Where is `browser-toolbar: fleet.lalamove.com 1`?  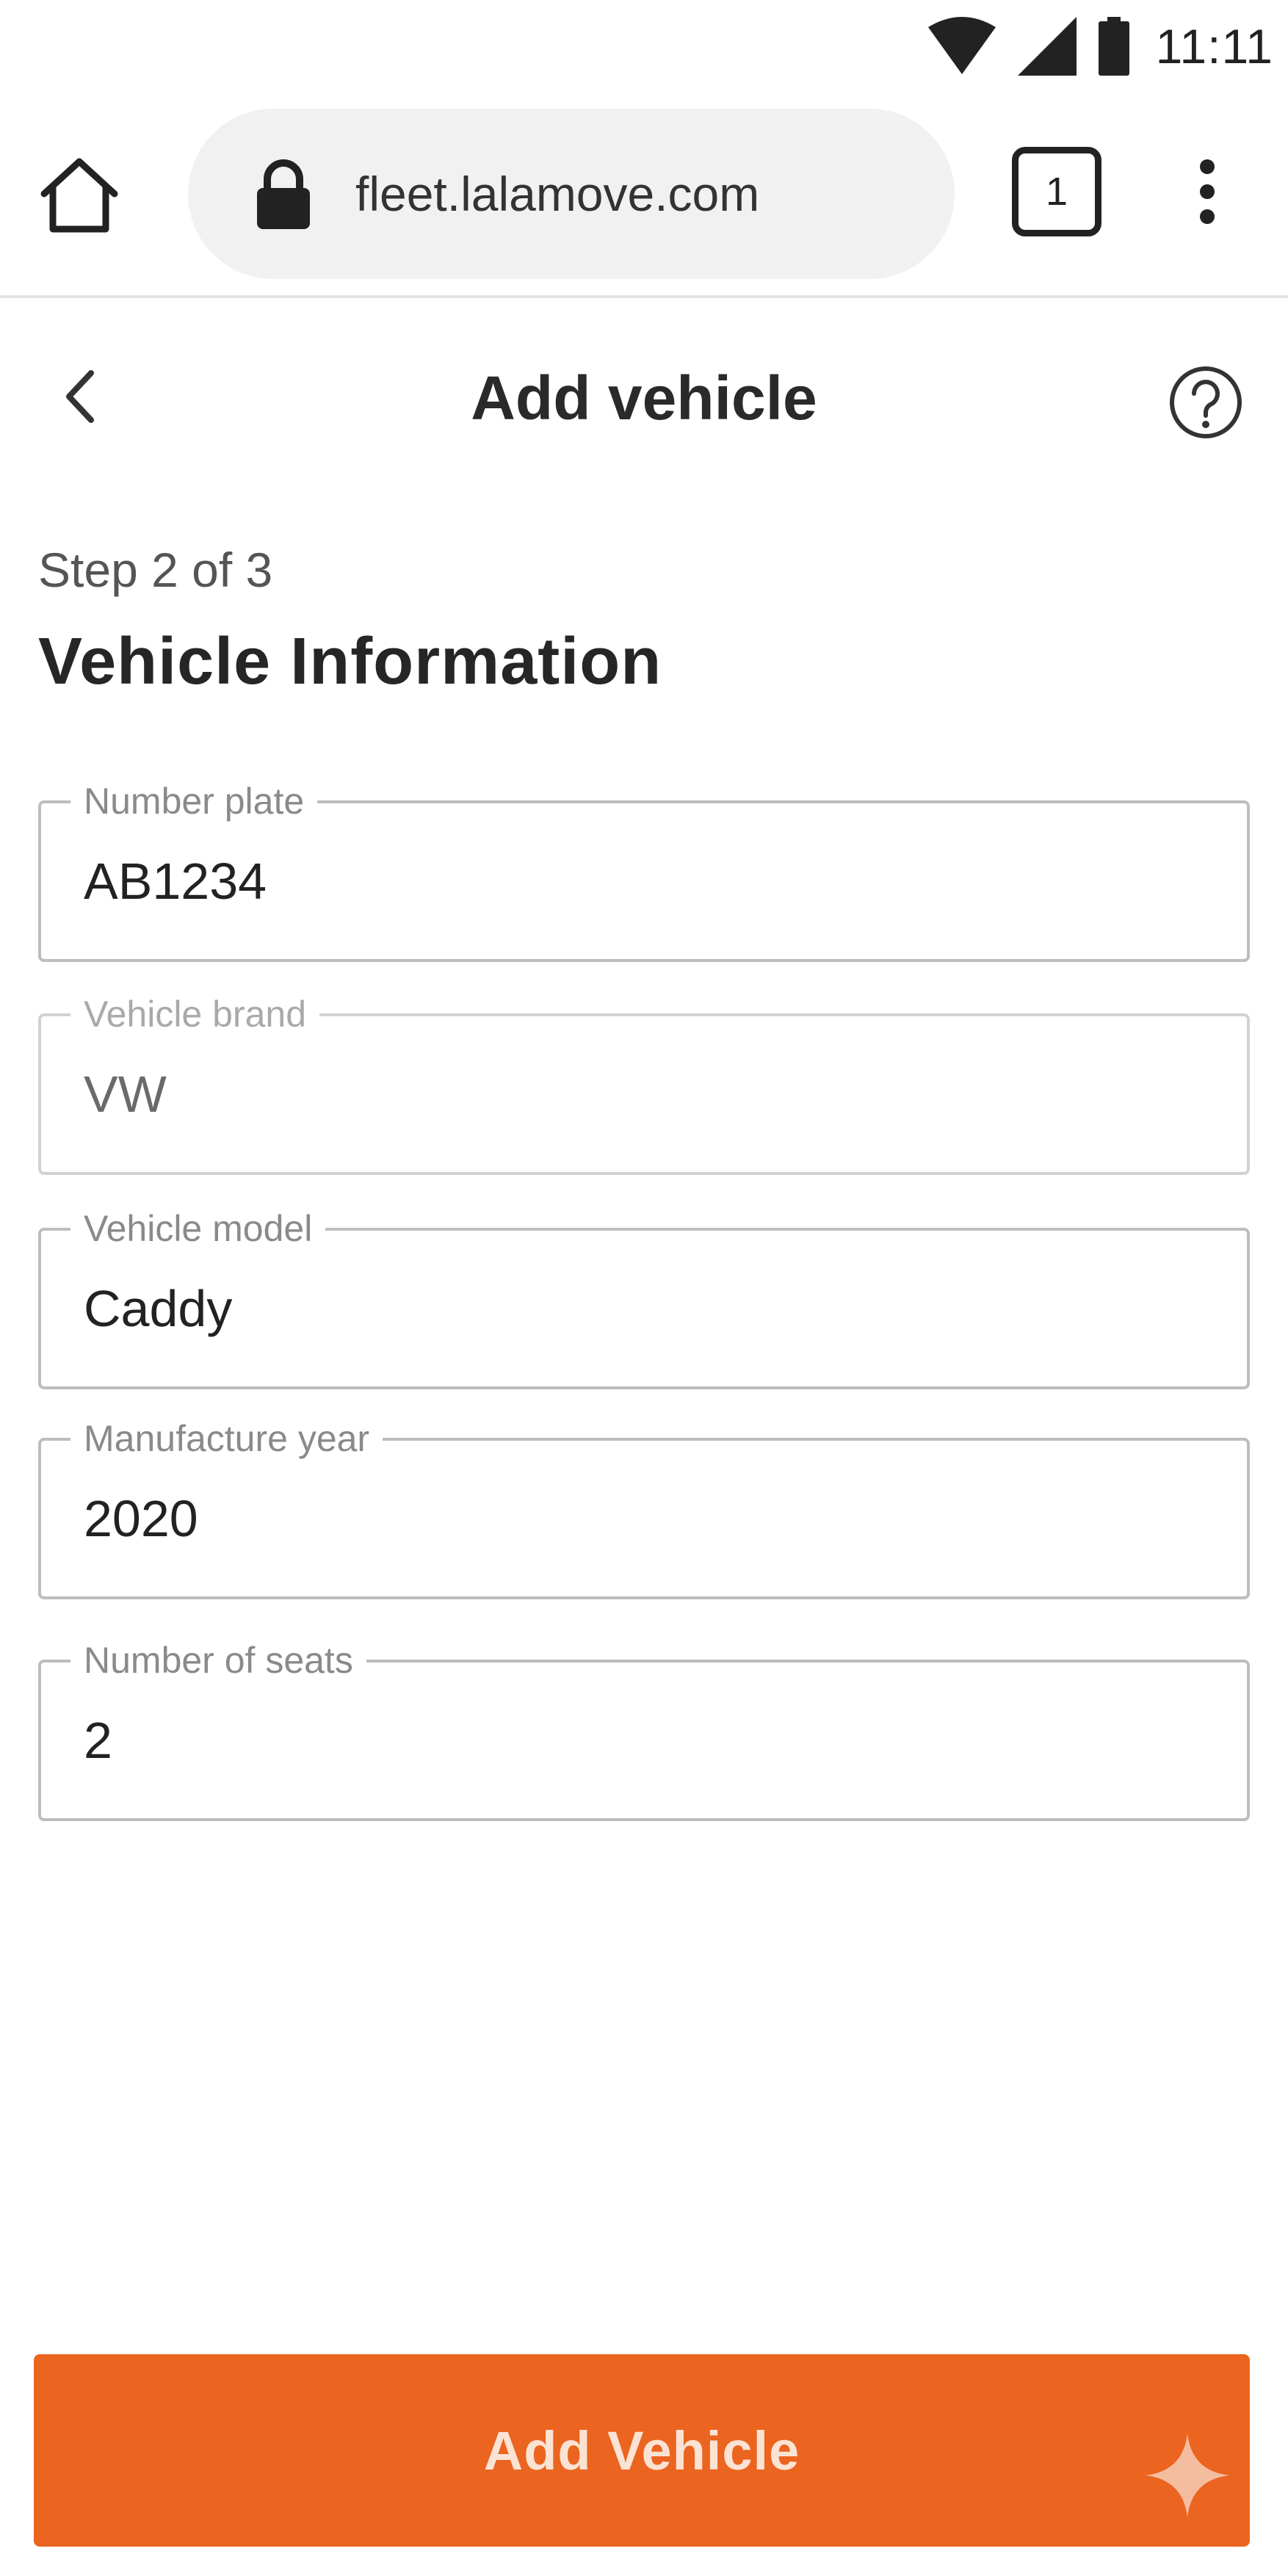
browser-toolbar: fleet.lalamove.com 1 is located at coordinates (644, 195).